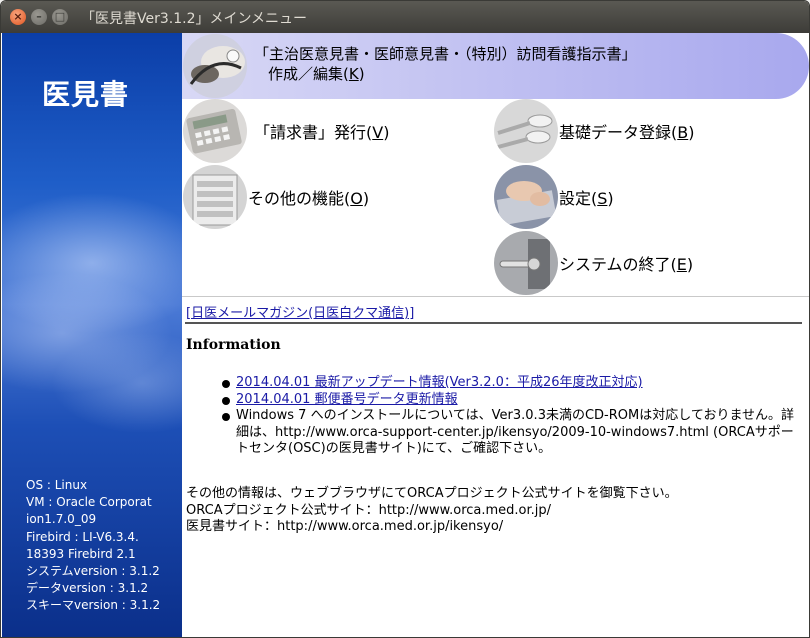 The width and height of the screenshot is (810, 638). Describe the element at coordinates (602, 198) in the screenshot. I see `mnemonic-key: S` at that location.